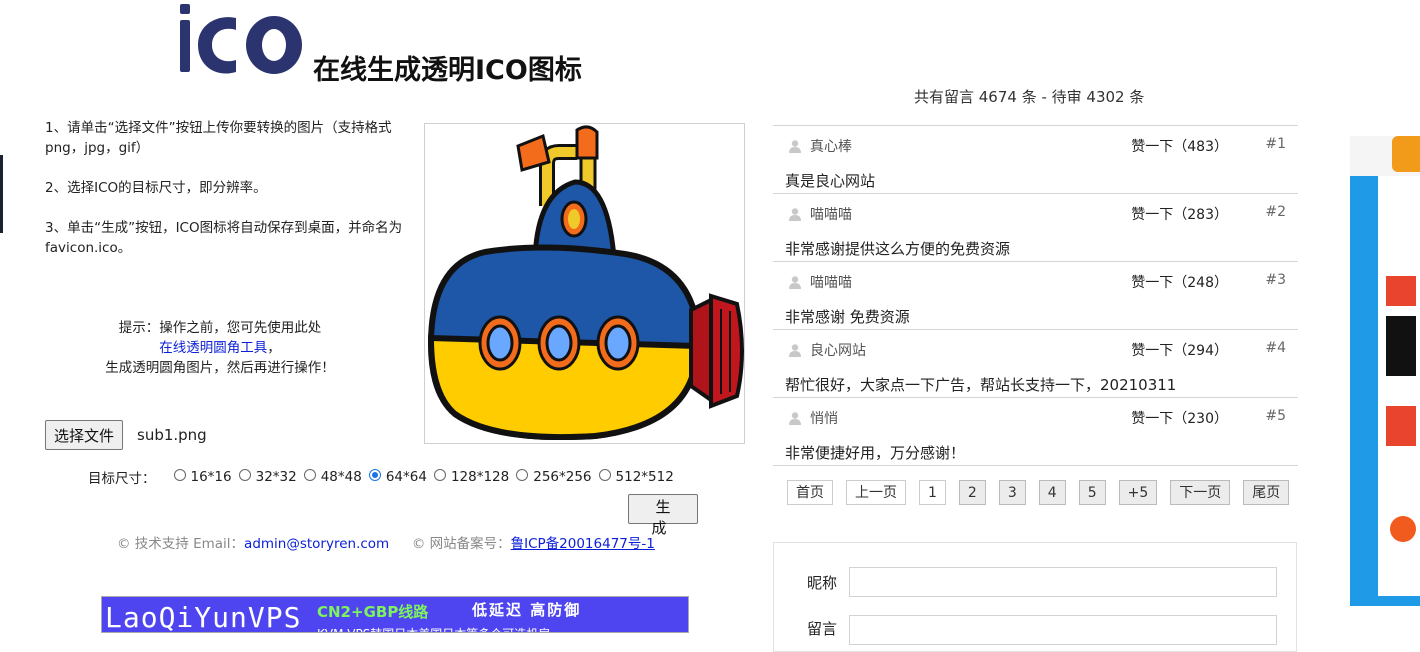 The image size is (1420, 652). What do you see at coordinates (172, 435) in the screenshot?
I see `selected-file-name: sub1.png` at bounding box center [172, 435].